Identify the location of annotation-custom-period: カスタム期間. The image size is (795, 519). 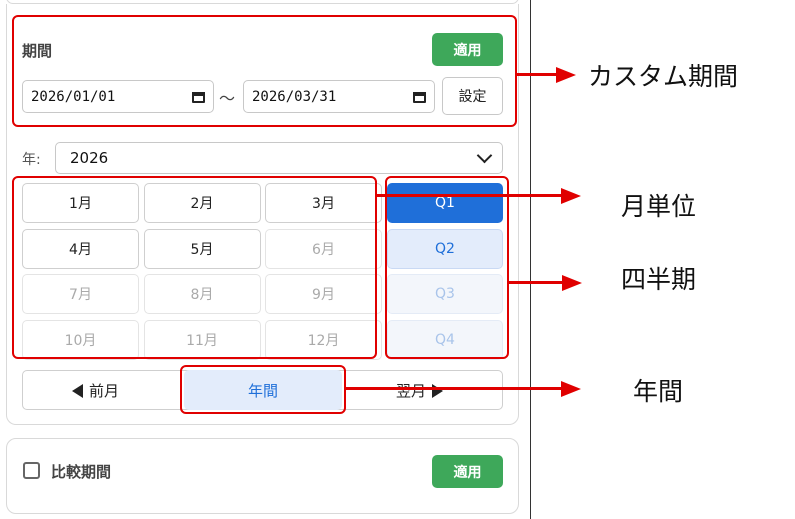
(663, 76).